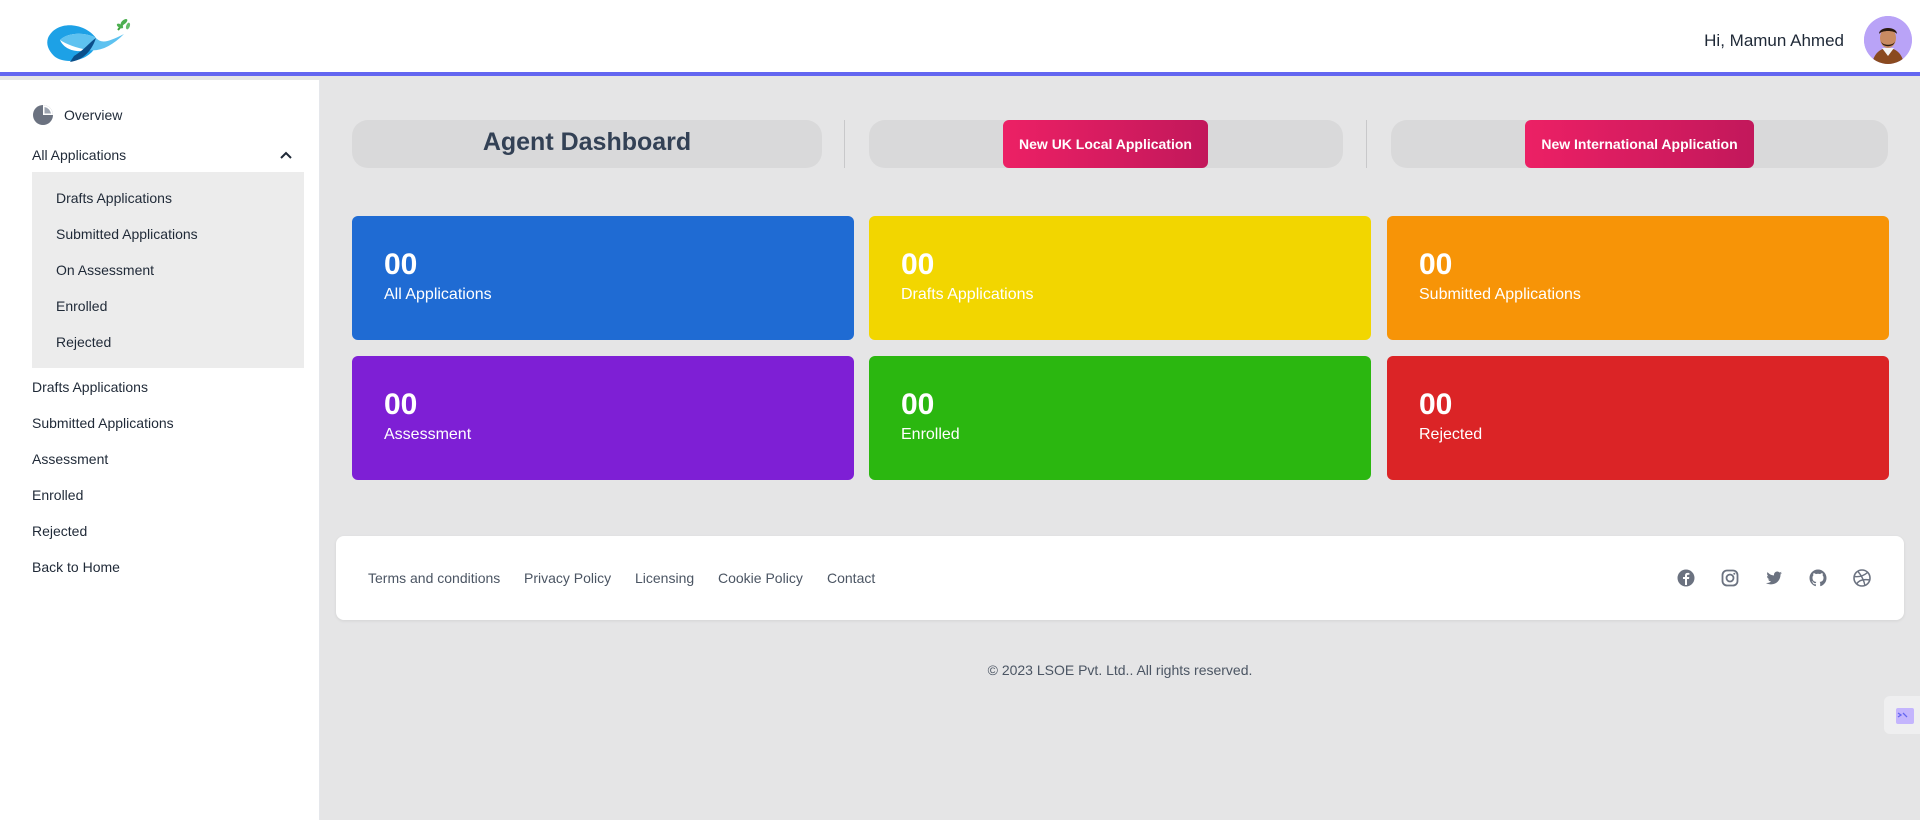  I want to click on sidebar-item-rejected: Rejected, so click(59, 531).